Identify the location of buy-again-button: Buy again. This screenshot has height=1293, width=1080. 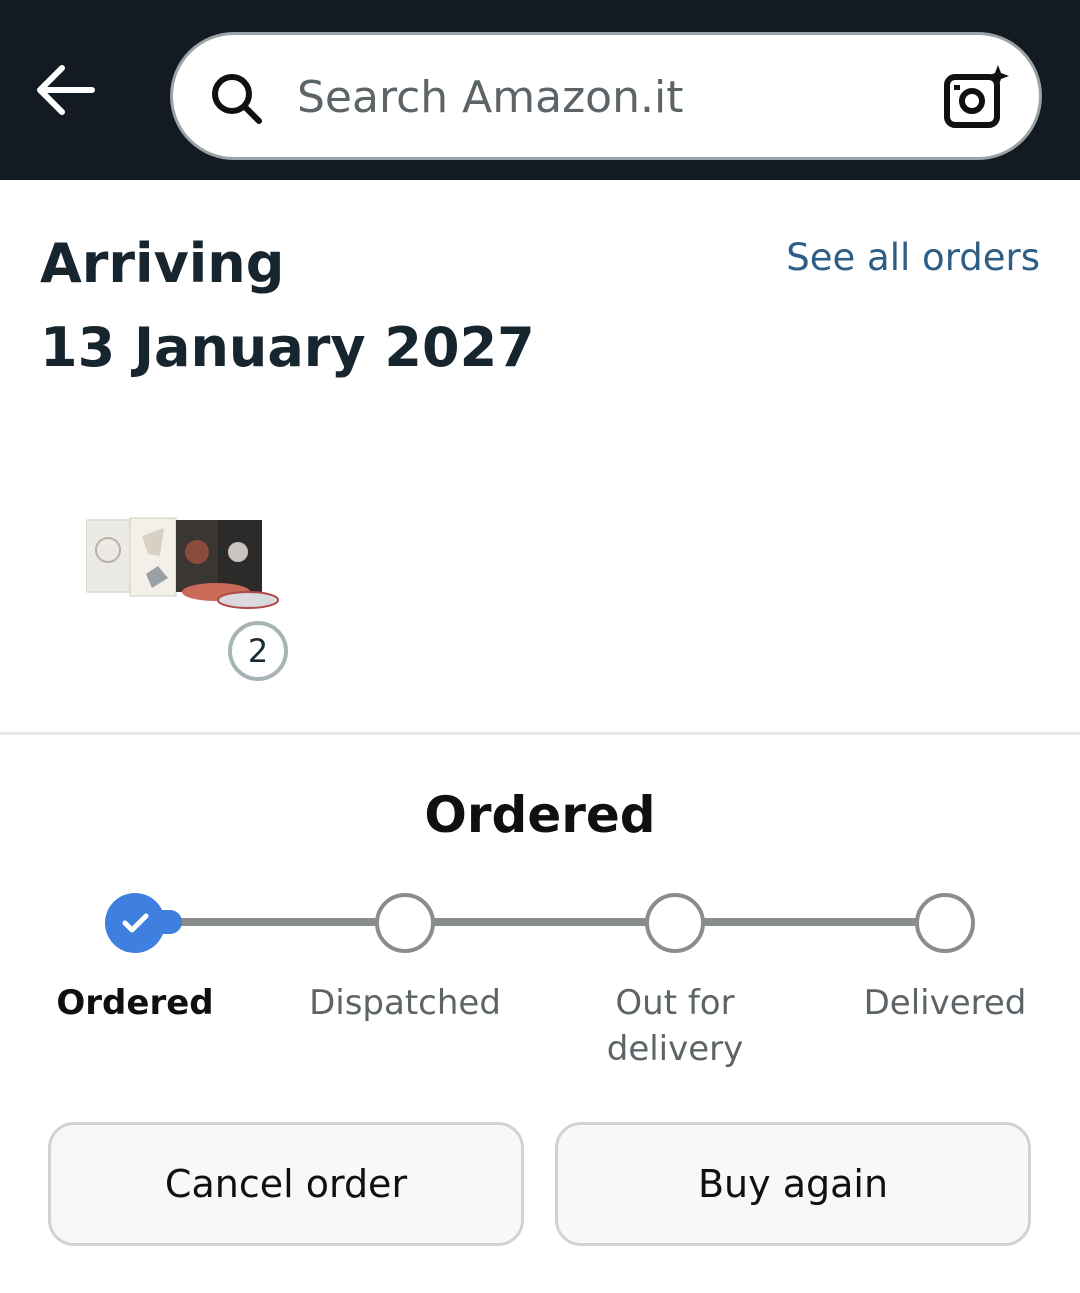
(793, 1184).